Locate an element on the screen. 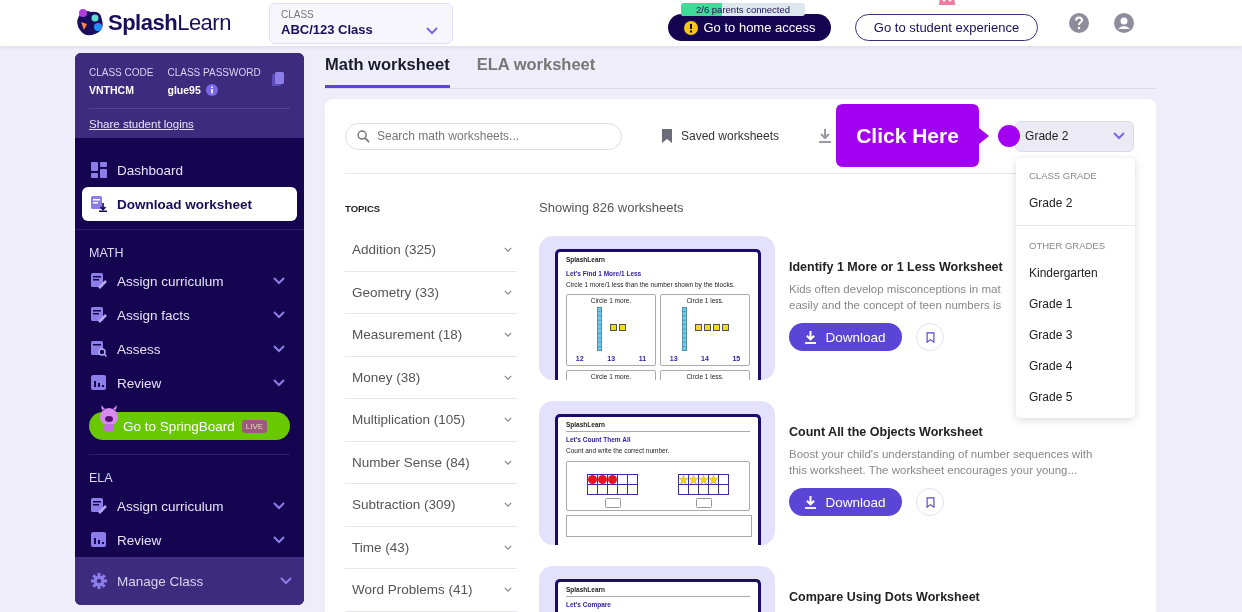 The image size is (1242, 612). logo-icon is located at coordinates (90, 23).